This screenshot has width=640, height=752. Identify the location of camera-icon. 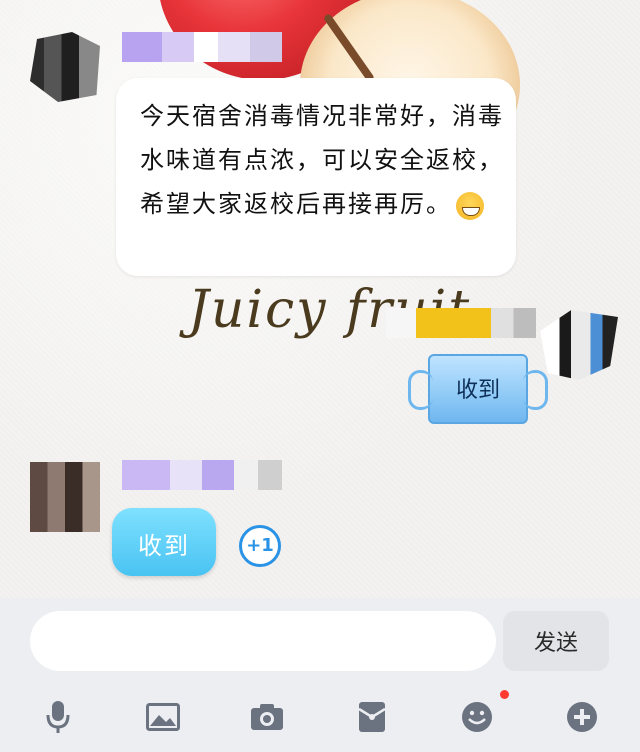
(267, 717).